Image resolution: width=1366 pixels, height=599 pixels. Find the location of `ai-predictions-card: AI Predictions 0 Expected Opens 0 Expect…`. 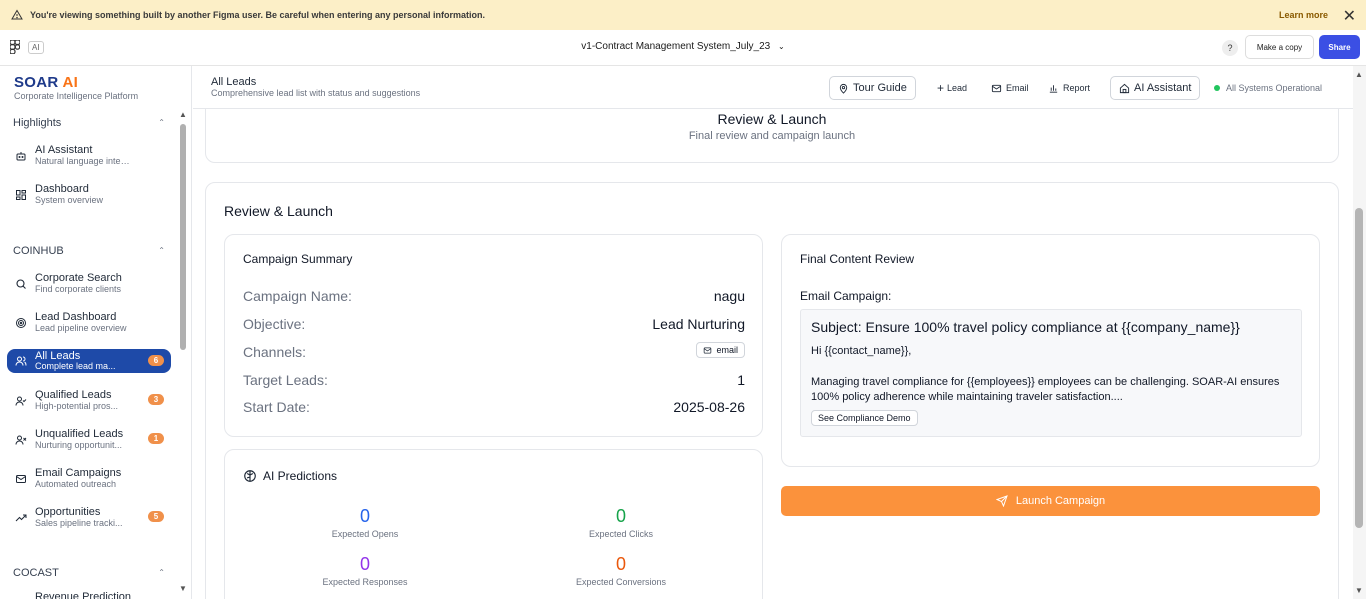

ai-predictions-card: AI Predictions 0 Expected Opens 0 Expect… is located at coordinates (493, 524).